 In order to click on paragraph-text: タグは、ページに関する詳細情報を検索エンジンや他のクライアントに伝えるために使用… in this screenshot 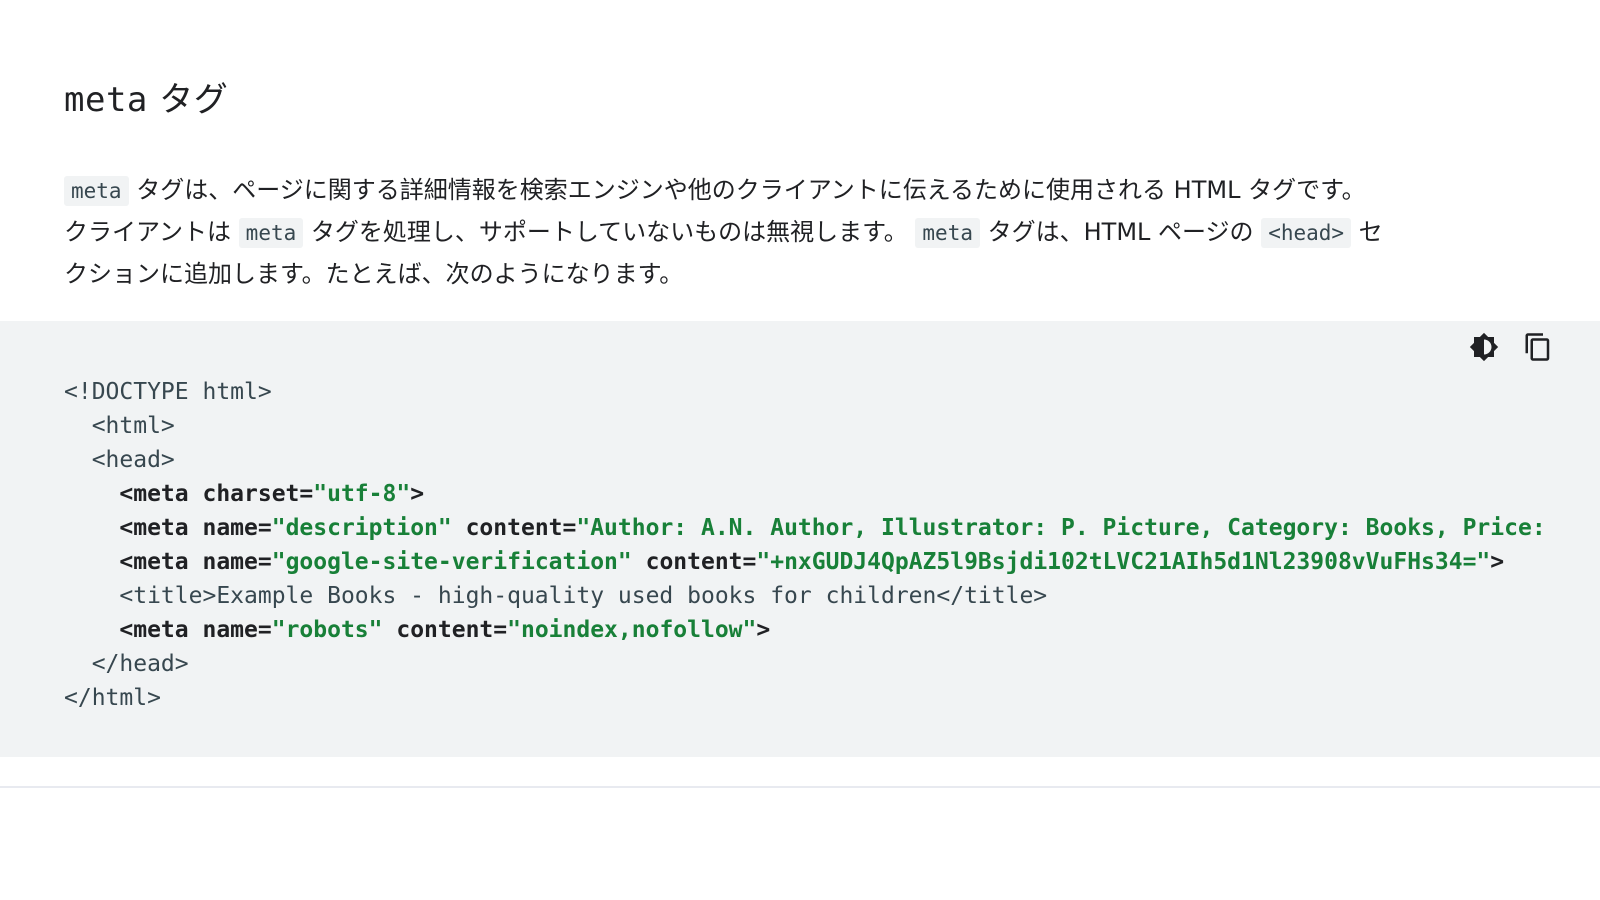, I will do `click(747, 190)`.